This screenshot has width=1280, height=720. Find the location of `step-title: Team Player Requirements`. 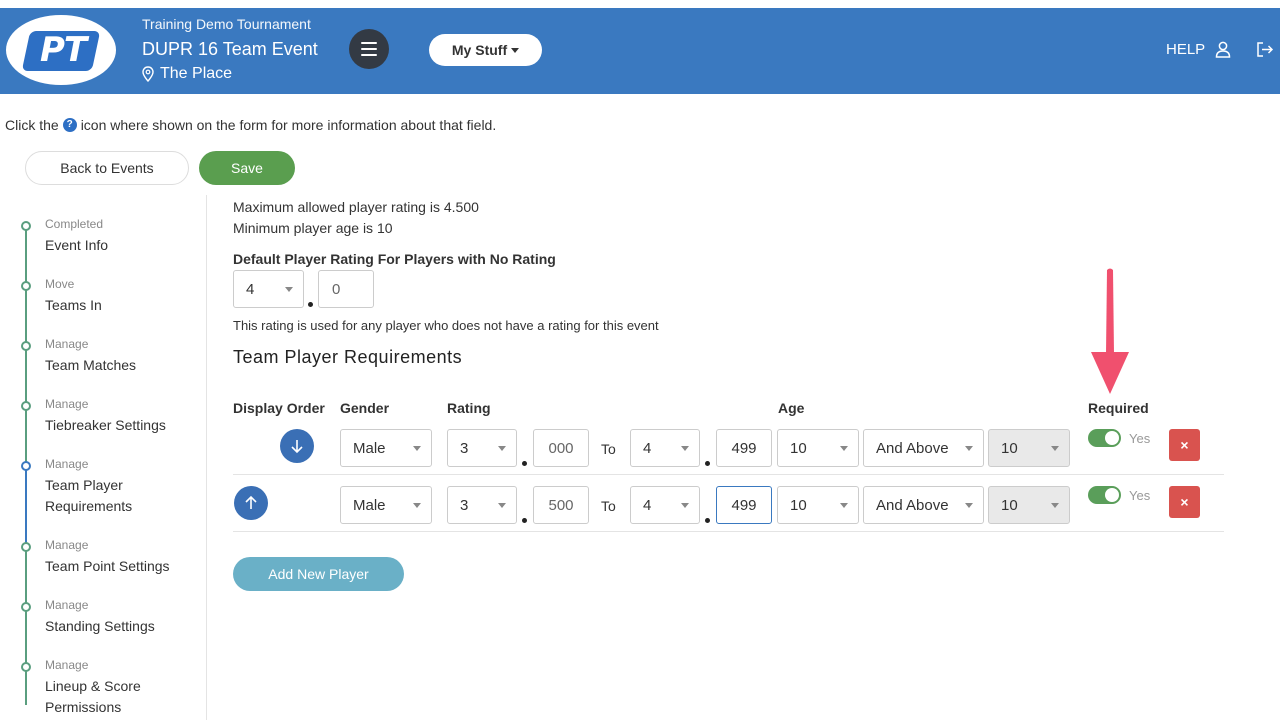

step-title: Team Player Requirements is located at coordinates (89, 495).